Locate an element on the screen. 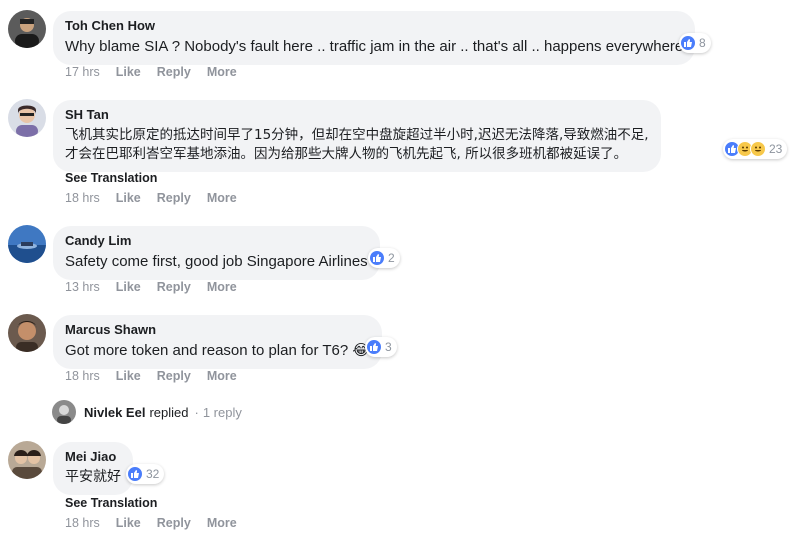 Image resolution: width=800 pixels, height=542 pixels. reaction-summary: 32 is located at coordinates (145, 474).